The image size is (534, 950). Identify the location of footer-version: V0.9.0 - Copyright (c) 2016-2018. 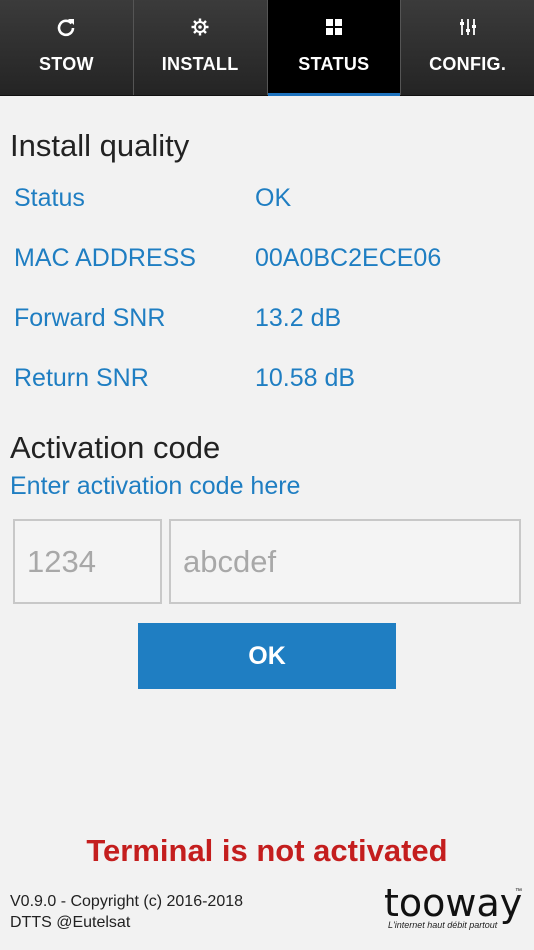
(127, 901).